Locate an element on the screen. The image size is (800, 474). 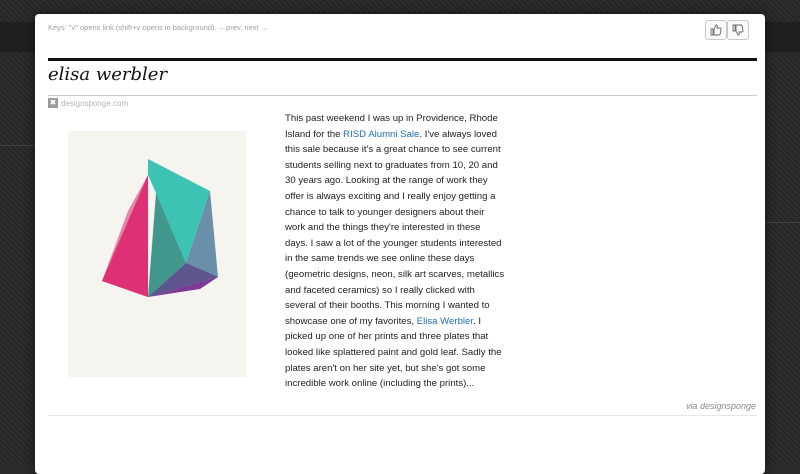
thumbs-up-icon is located at coordinates (716, 30).